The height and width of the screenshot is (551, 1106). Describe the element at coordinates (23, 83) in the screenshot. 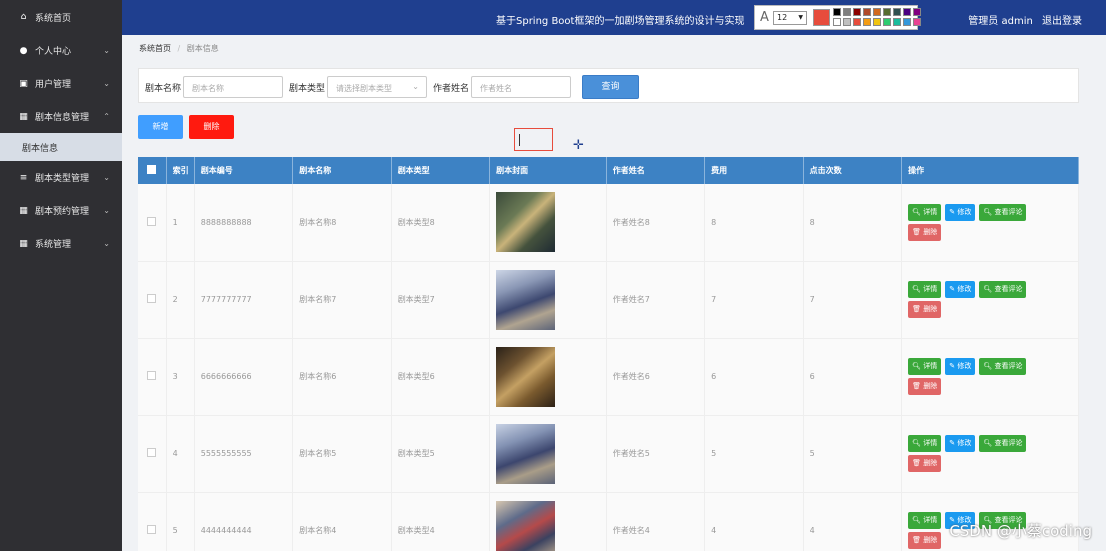

I see `clipboard-icon: ▣` at that location.